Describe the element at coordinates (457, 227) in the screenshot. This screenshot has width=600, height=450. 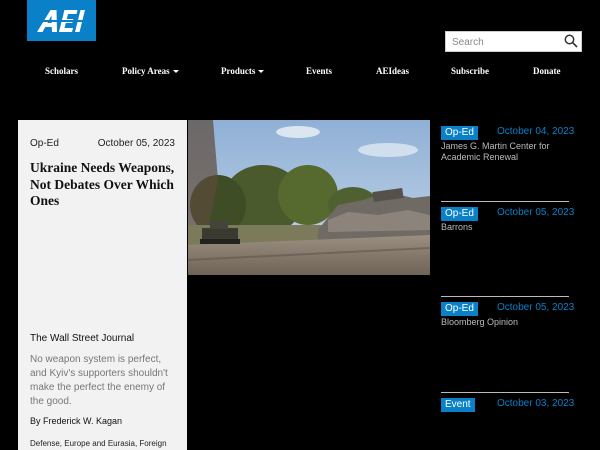
I see `feed-source: Barrons` at that location.